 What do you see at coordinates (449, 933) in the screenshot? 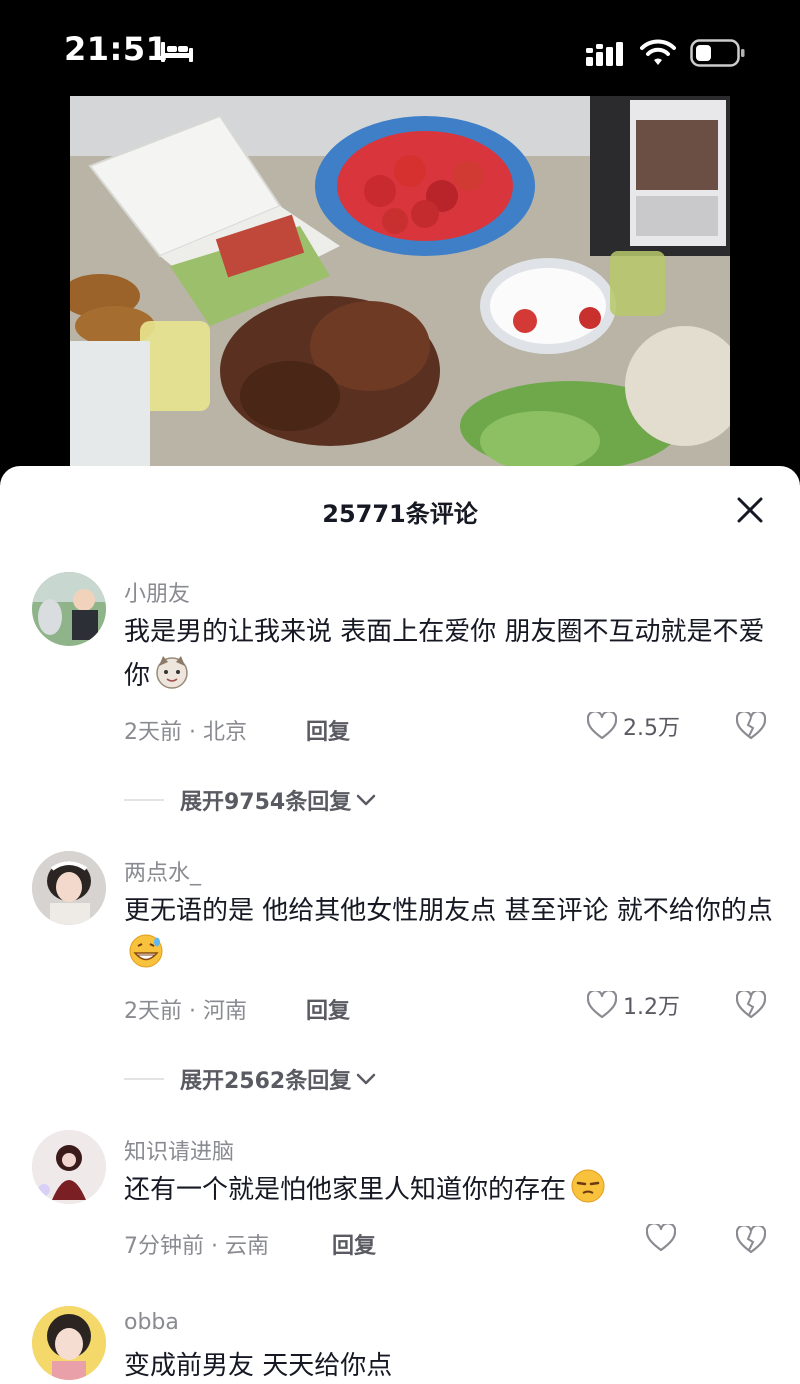
I see `comment-text: 更无语的是 他给其他女性朋友点 甚至评论 就不给你的点` at bounding box center [449, 933].